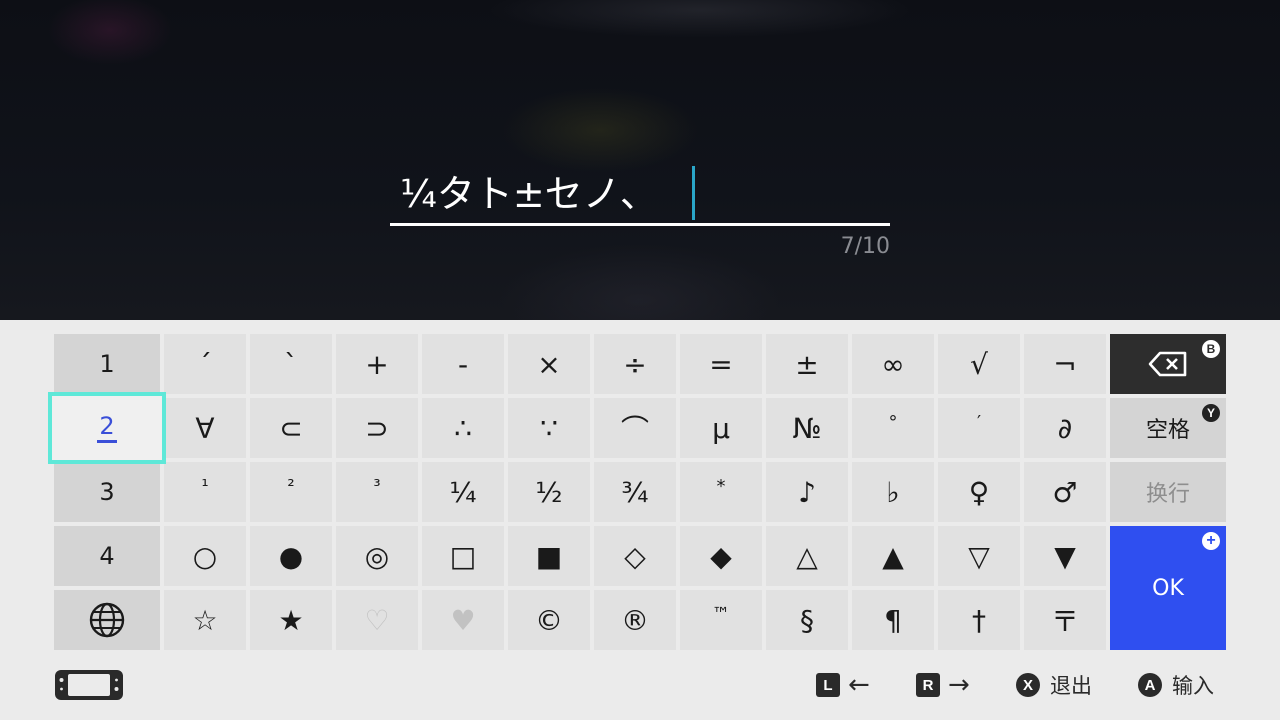  I want to click on key-glyph: ´, so click(205, 364).